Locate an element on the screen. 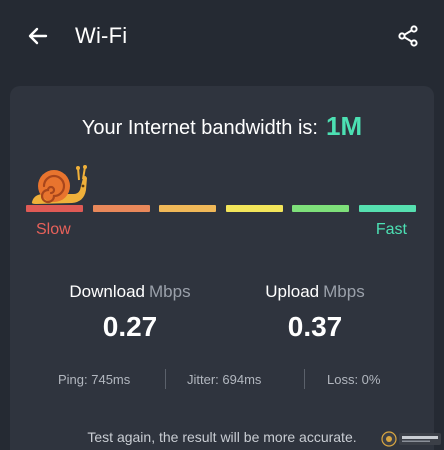 The height and width of the screenshot is (450, 444). upload-metric: Upload Mbps 0.37 is located at coordinates (315, 312).